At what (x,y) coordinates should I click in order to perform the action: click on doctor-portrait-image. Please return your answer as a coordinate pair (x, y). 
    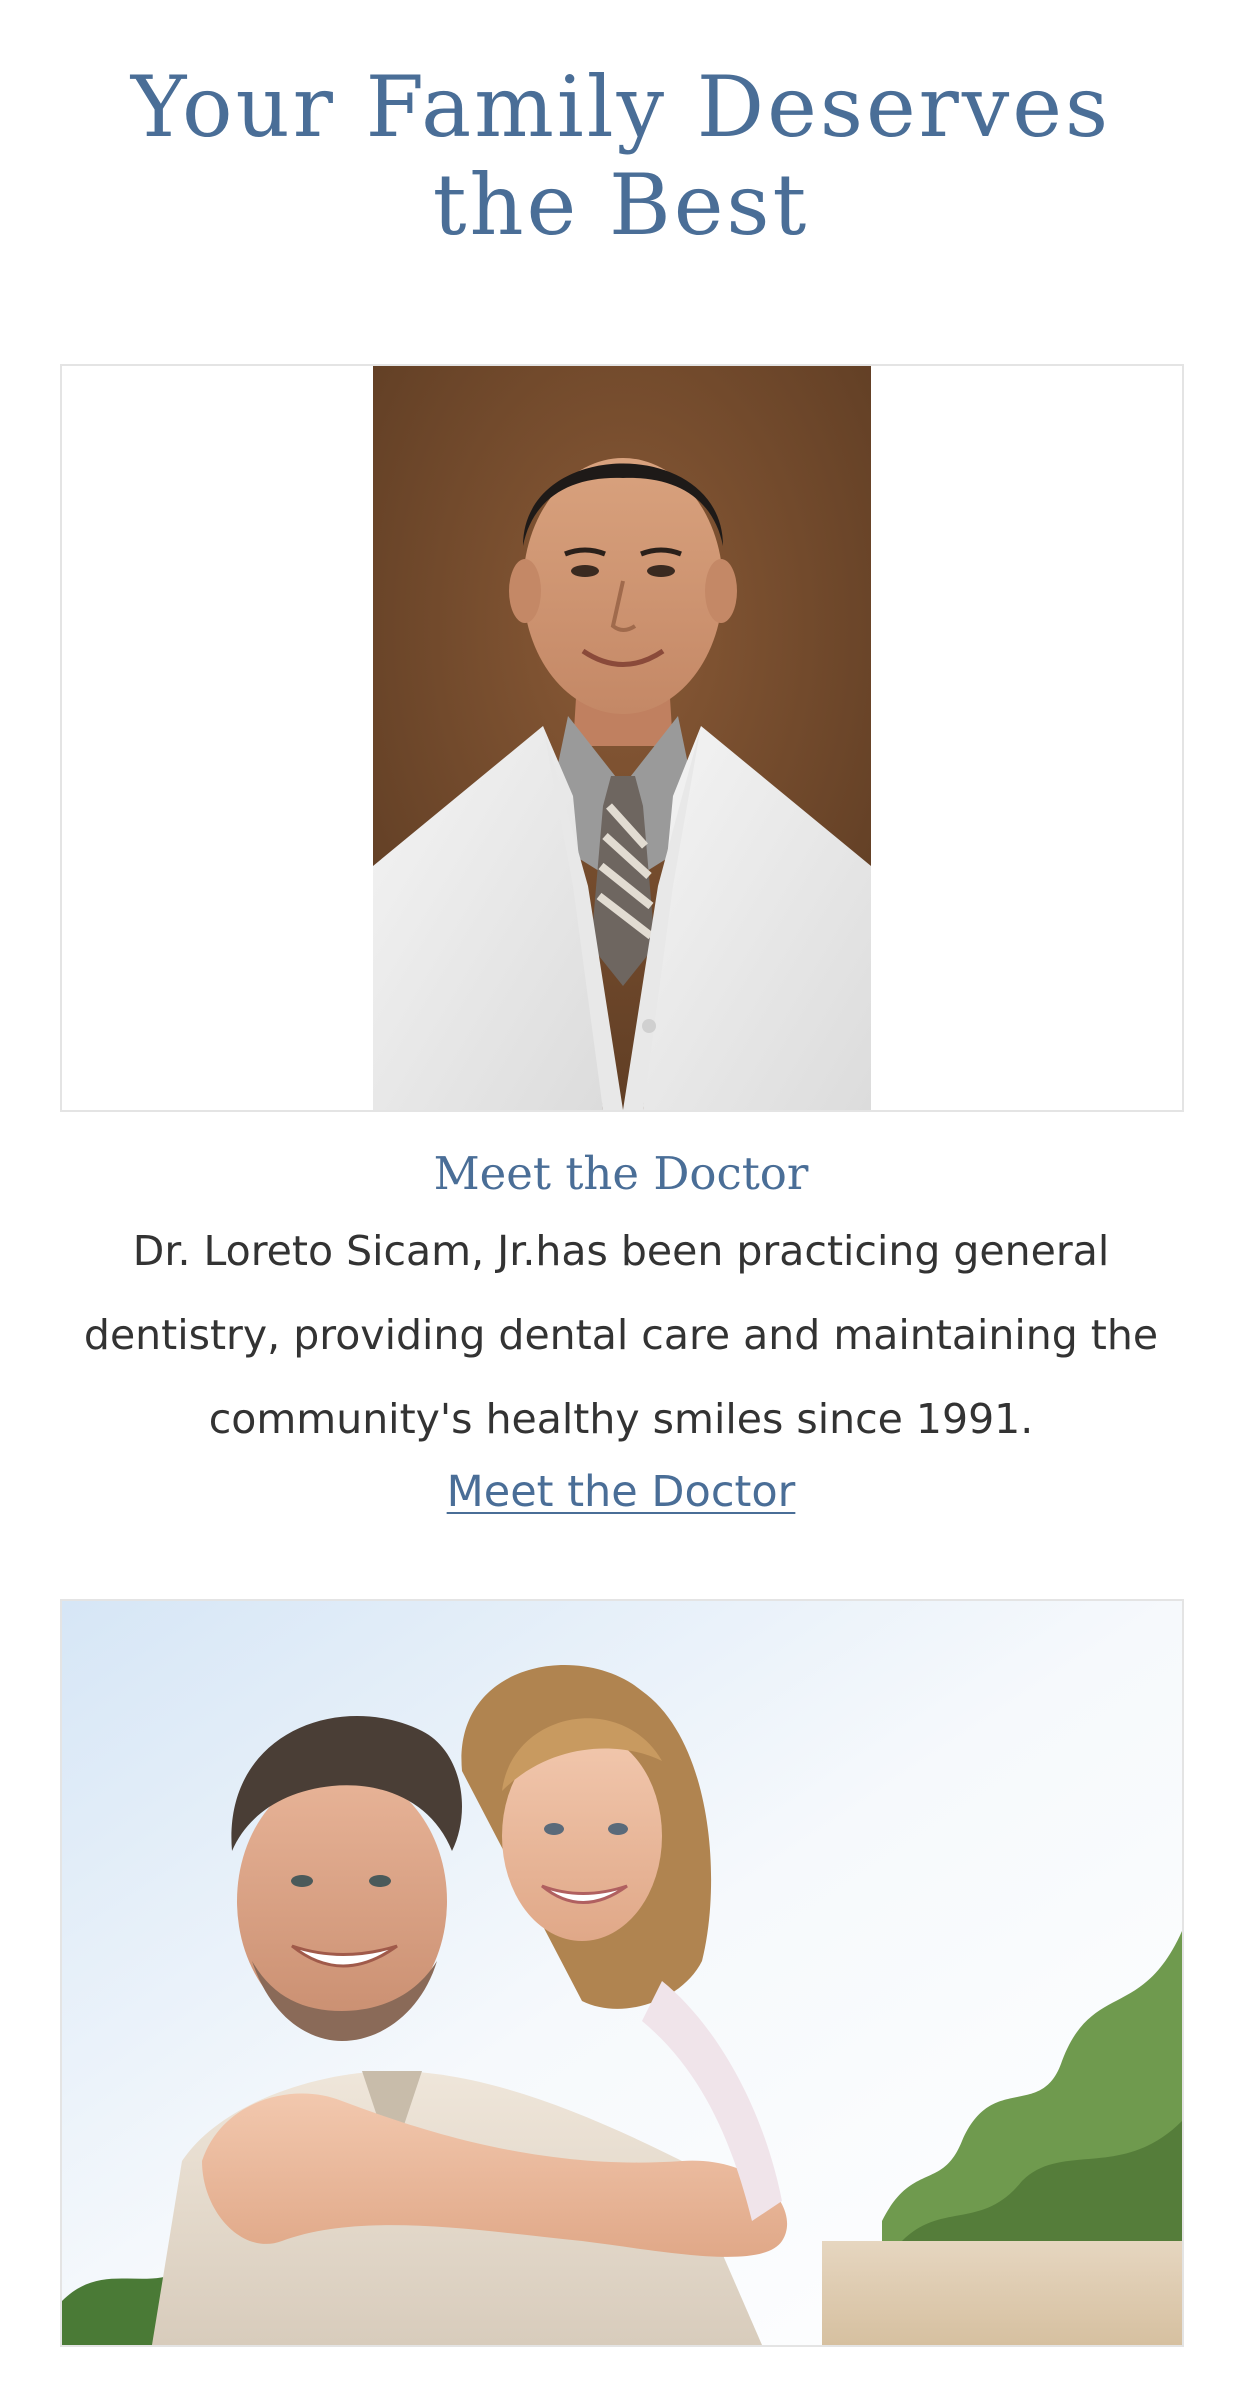
    Looking at the image, I should click on (622, 738).